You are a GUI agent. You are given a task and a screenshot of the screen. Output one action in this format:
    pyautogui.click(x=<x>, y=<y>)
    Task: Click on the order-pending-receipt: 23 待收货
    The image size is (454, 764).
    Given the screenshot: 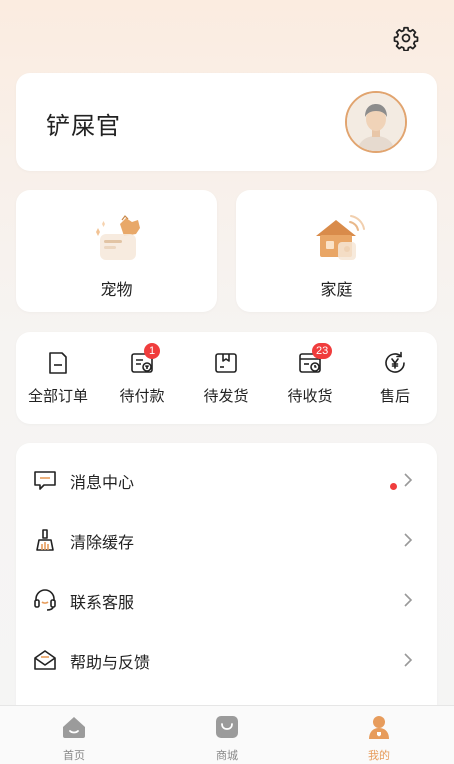 What is the action you would take?
    pyautogui.click(x=310, y=374)
    